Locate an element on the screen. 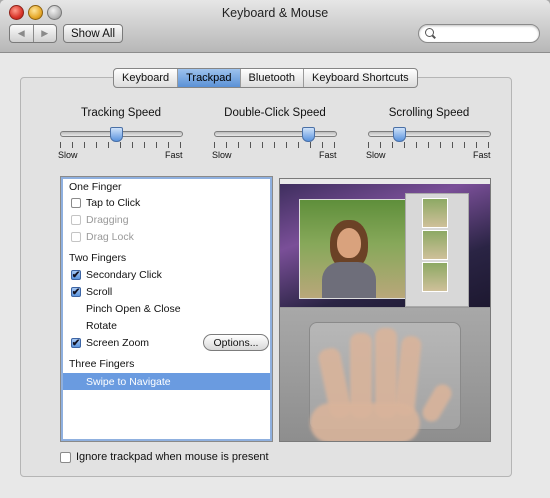 The width and height of the screenshot is (550, 498). double-click-speed-slider is located at coordinates (275, 134).